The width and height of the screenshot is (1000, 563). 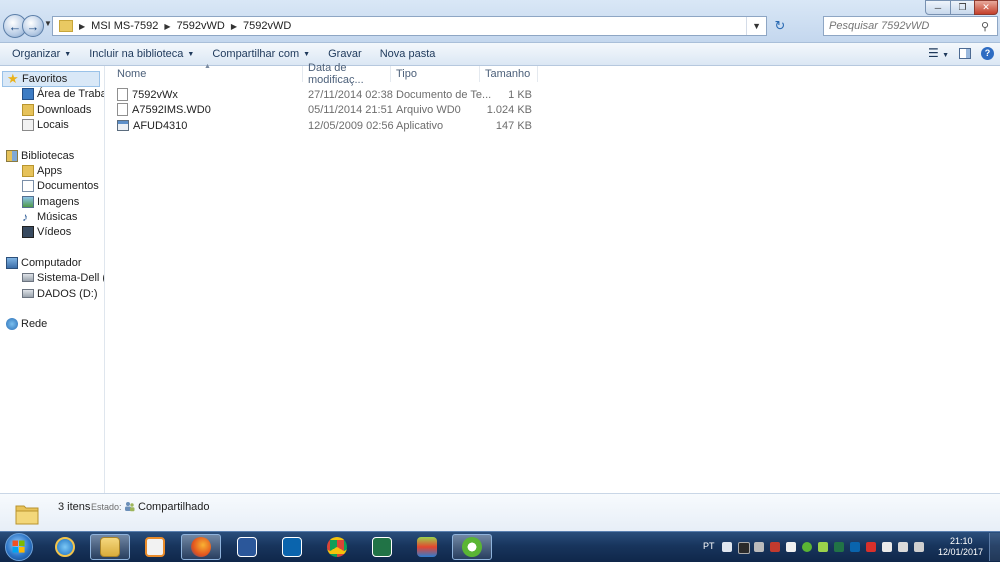 What do you see at coordinates (171, 109) in the screenshot?
I see `file-name: A7592IMS.WD0` at bounding box center [171, 109].